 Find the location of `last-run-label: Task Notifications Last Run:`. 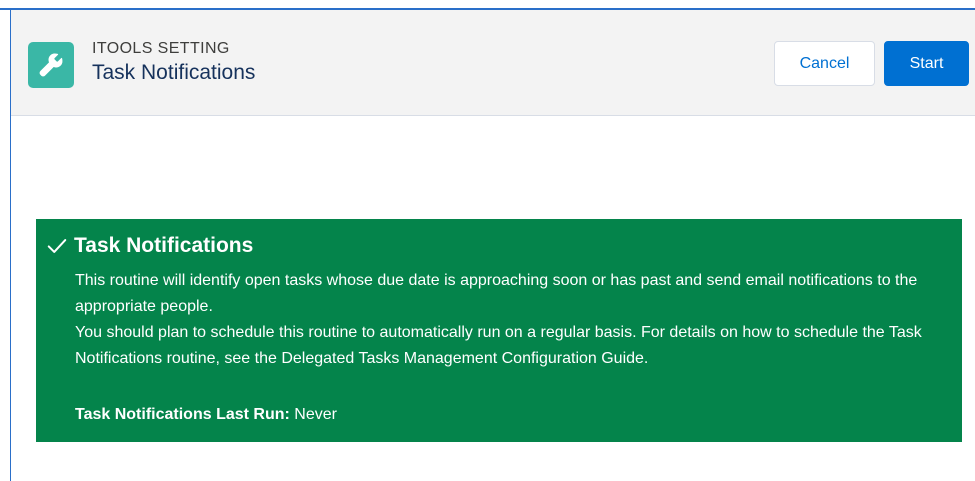

last-run-label: Task Notifications Last Run: is located at coordinates (182, 414).